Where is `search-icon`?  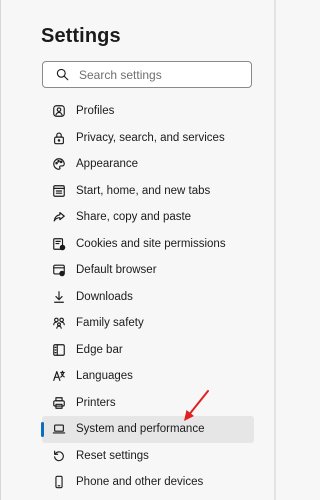
search-icon is located at coordinates (62, 75).